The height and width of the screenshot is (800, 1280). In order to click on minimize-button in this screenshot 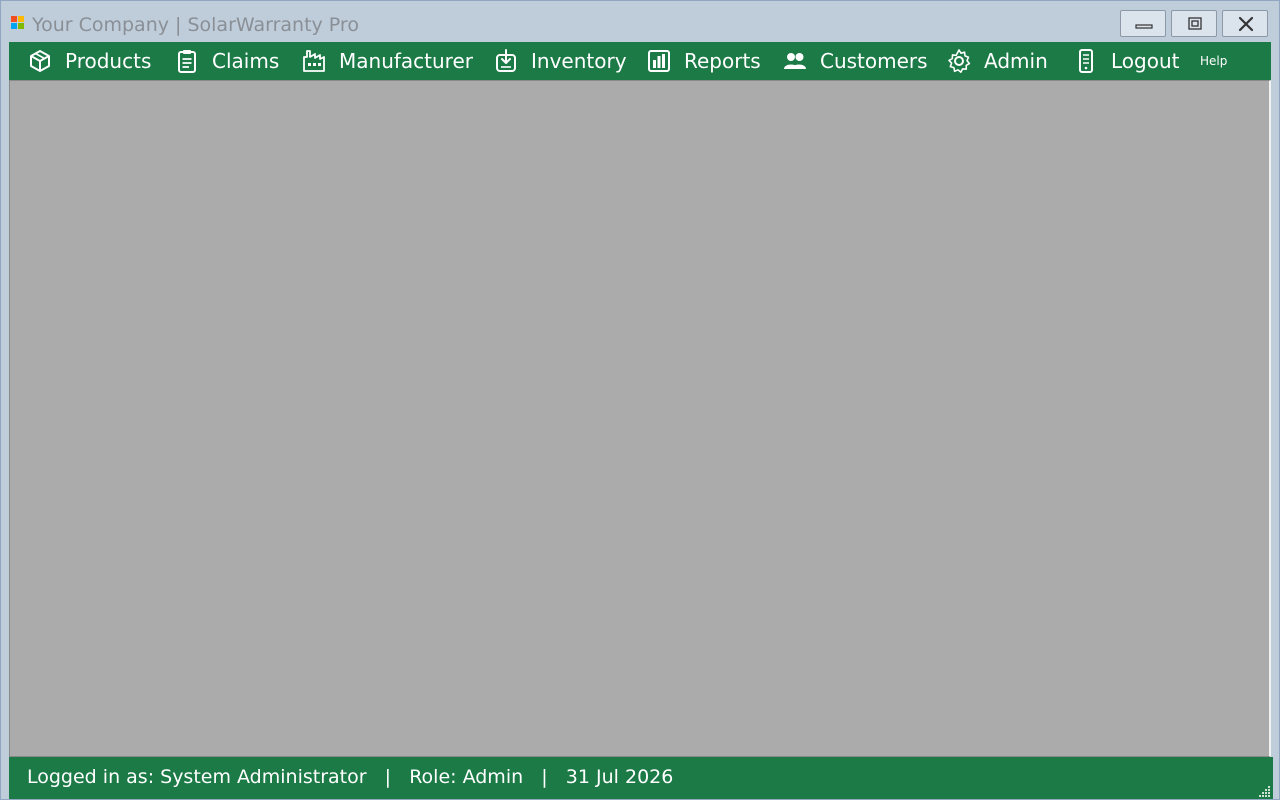, I will do `click(1143, 23)`.